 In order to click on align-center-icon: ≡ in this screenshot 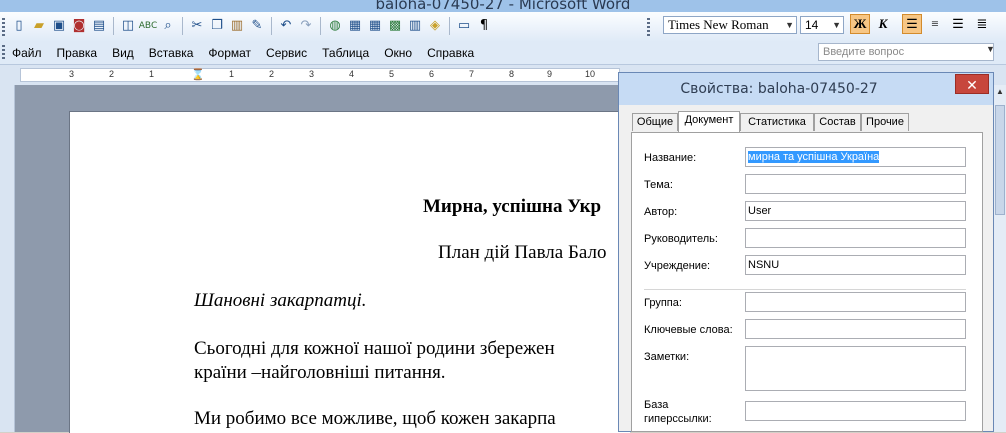, I will do `click(935, 23)`.